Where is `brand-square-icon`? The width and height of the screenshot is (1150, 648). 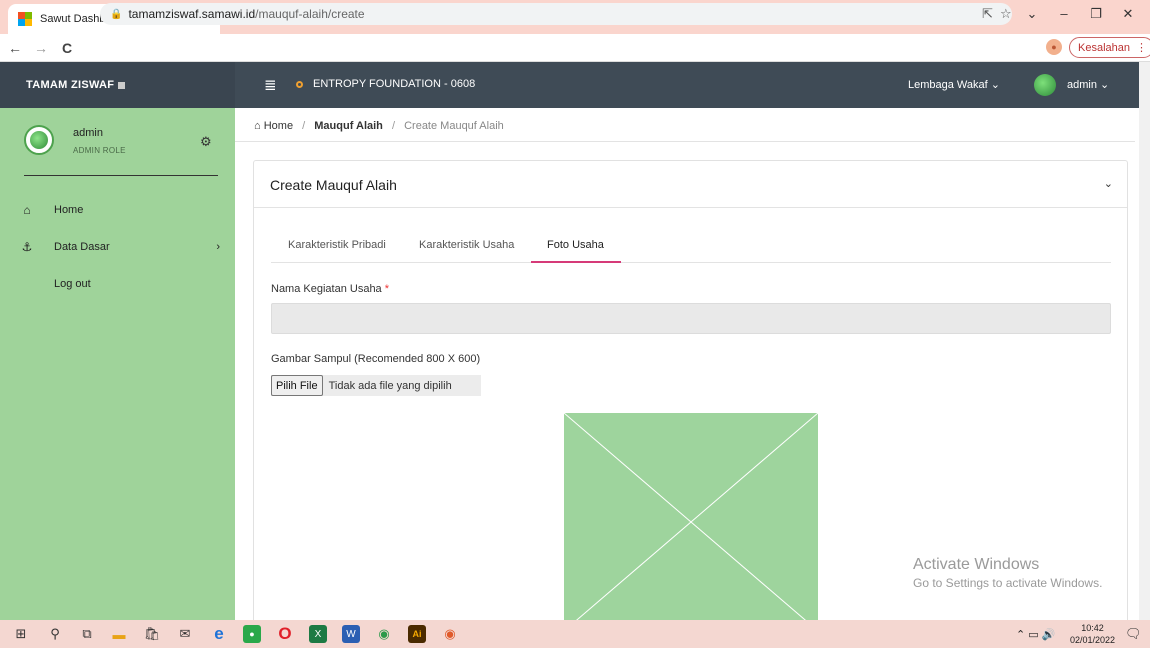
brand-square-icon is located at coordinates (122, 85).